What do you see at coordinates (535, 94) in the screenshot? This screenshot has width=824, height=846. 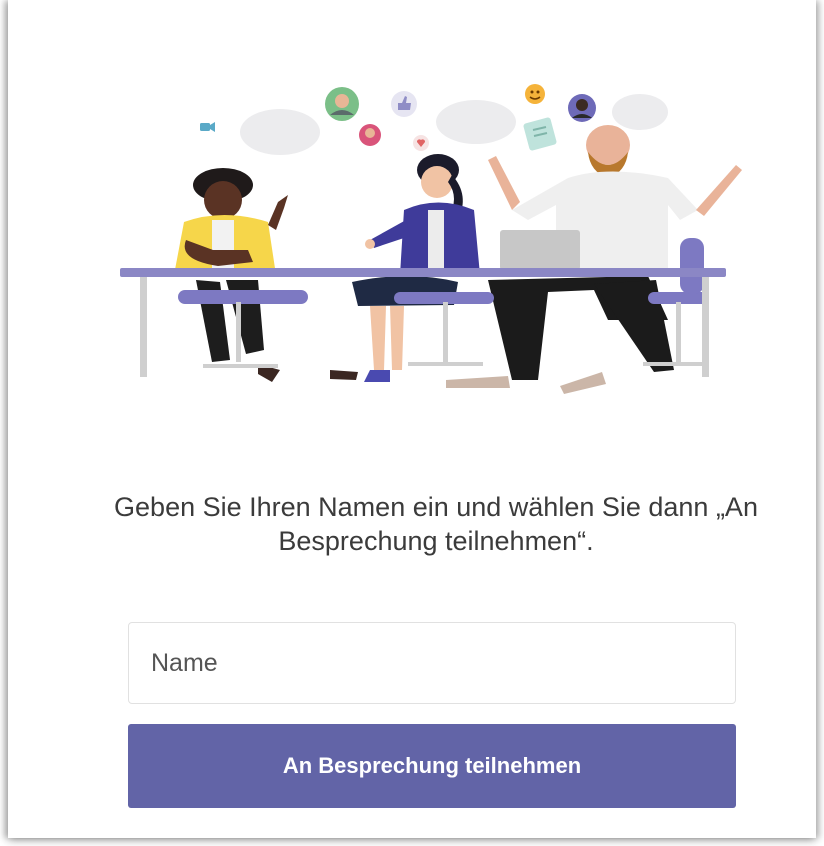 I see `emoji-icon` at bounding box center [535, 94].